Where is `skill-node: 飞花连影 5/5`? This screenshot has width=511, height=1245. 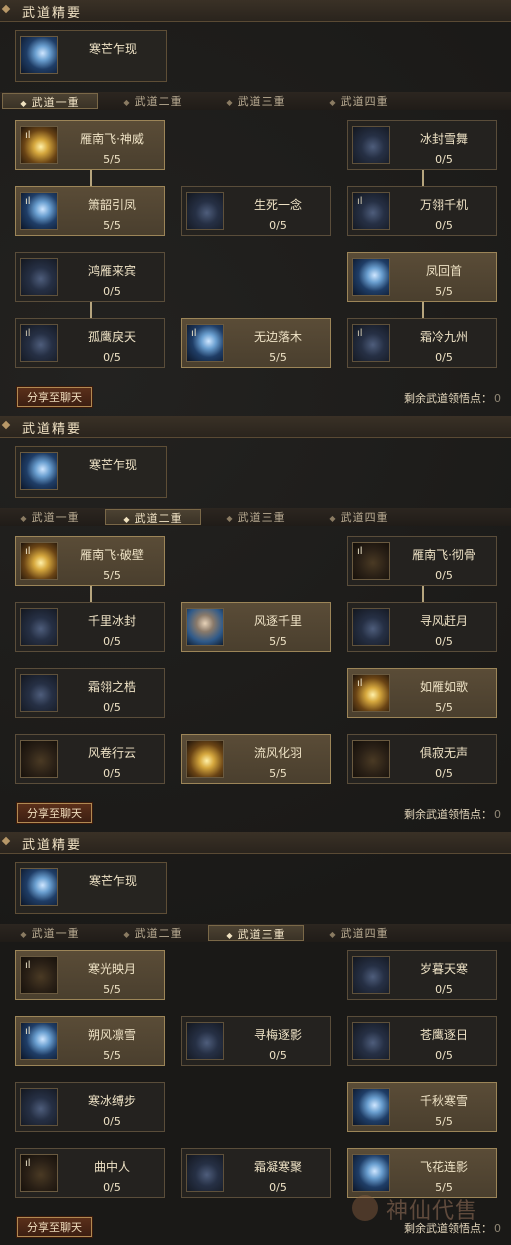
skill-node: 飞花连影 5/5 is located at coordinates (422, 1173).